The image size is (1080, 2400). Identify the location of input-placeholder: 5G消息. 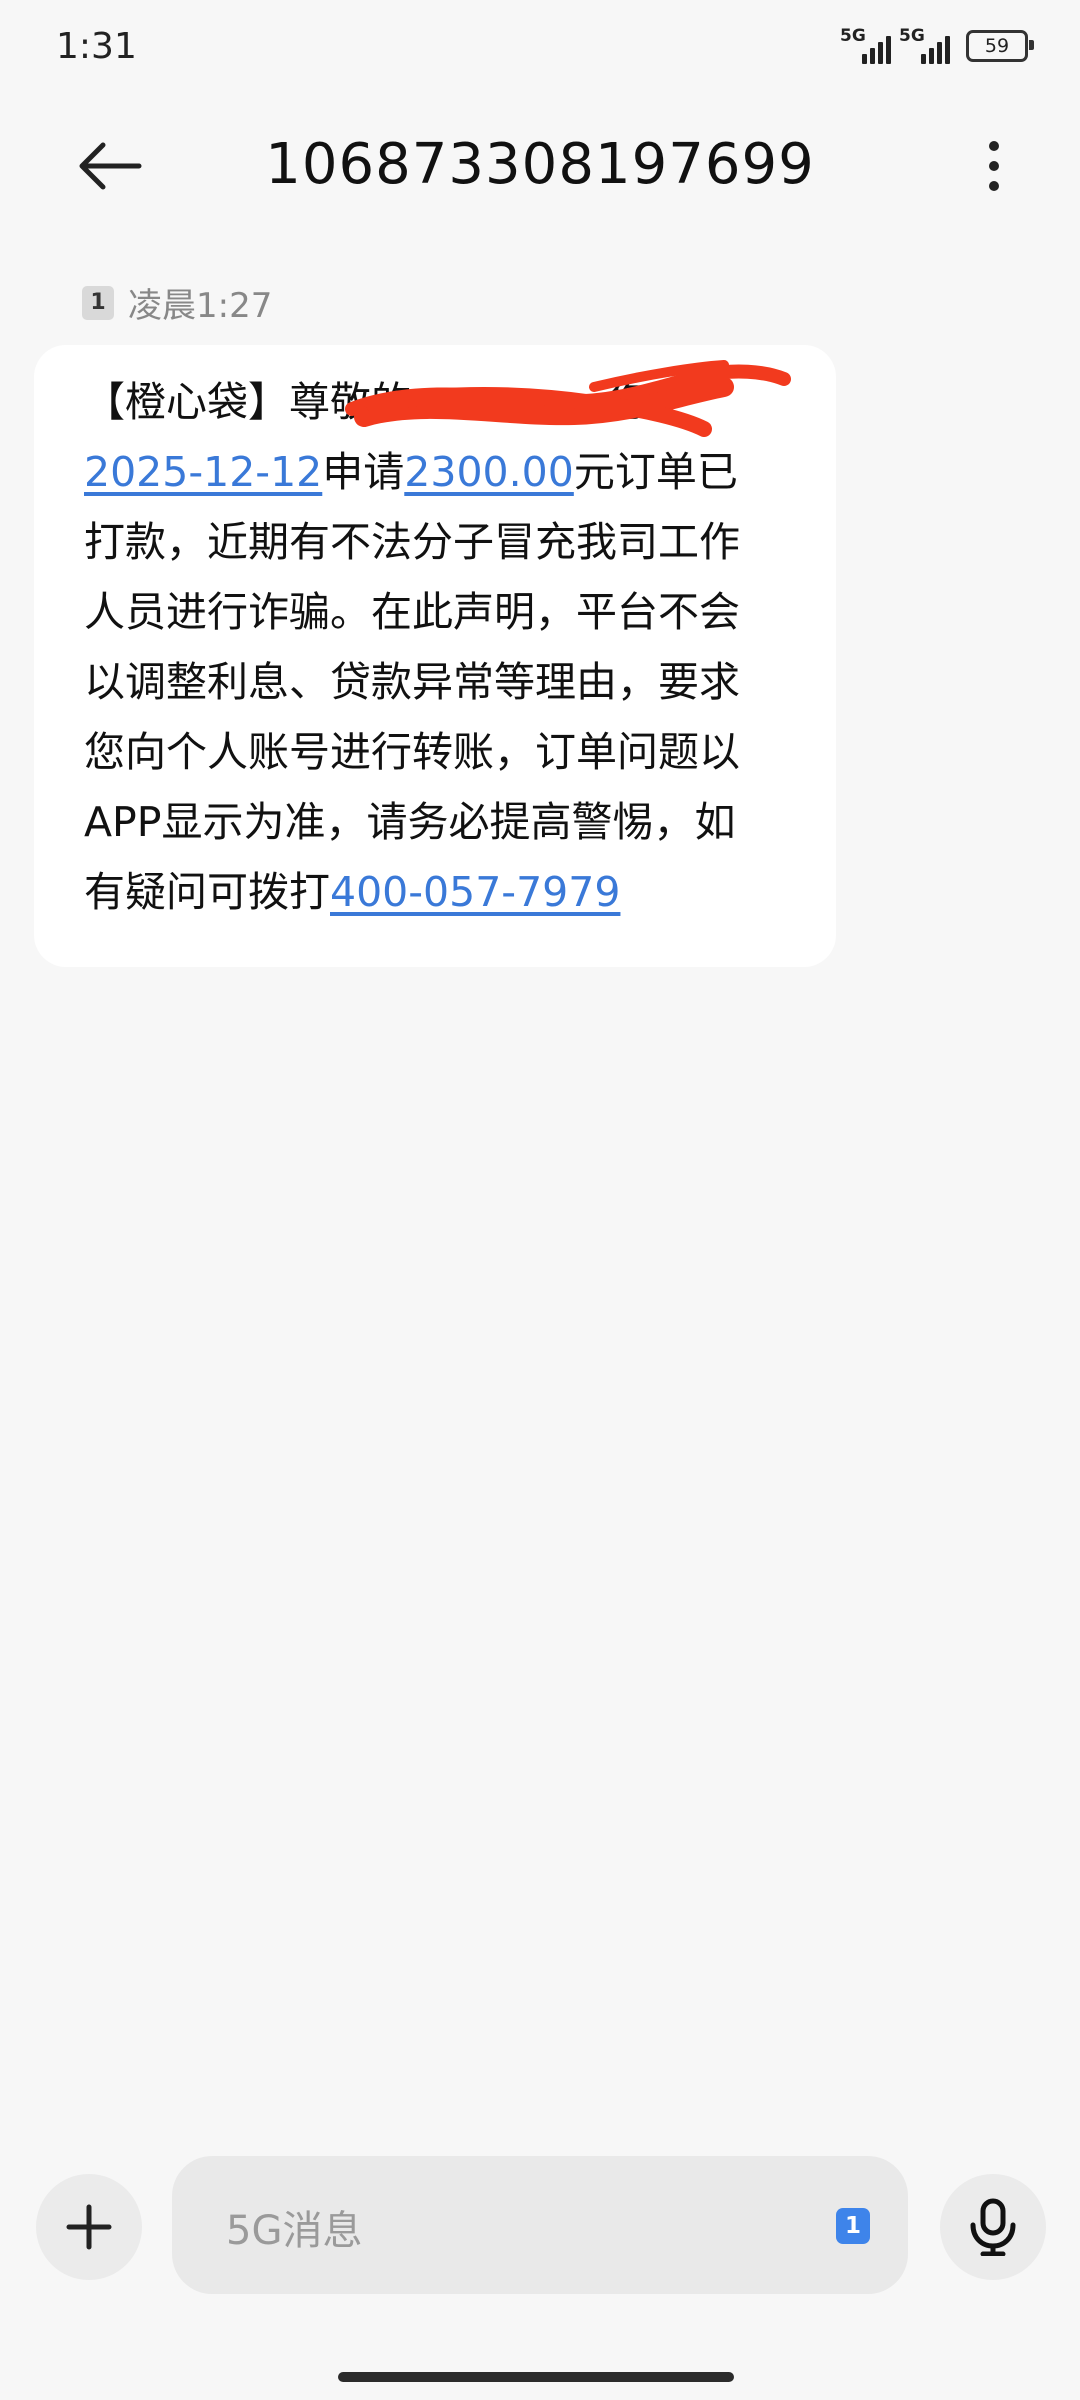
(294, 2231).